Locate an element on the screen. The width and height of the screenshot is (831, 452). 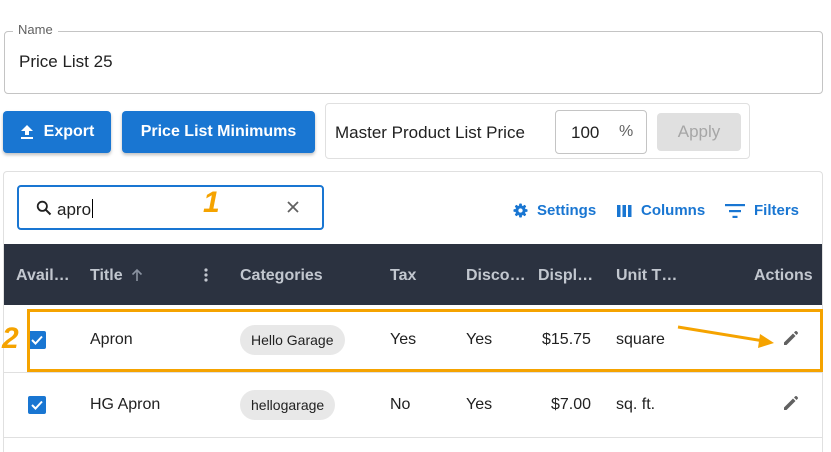
master-price-label: Master Product List Price is located at coordinates (430, 132).